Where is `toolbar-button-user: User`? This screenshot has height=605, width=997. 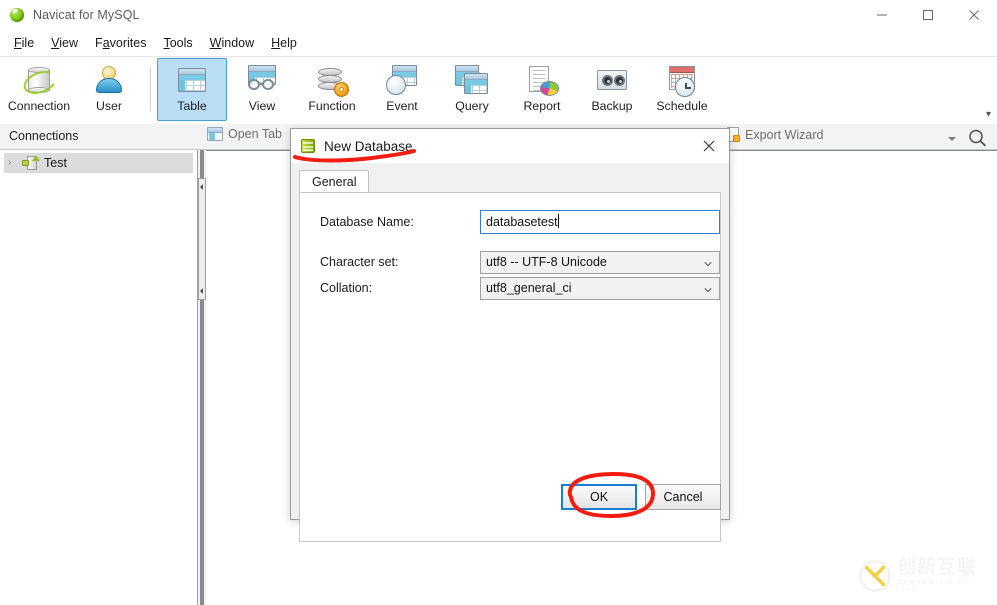 toolbar-button-user: User is located at coordinates (109, 89).